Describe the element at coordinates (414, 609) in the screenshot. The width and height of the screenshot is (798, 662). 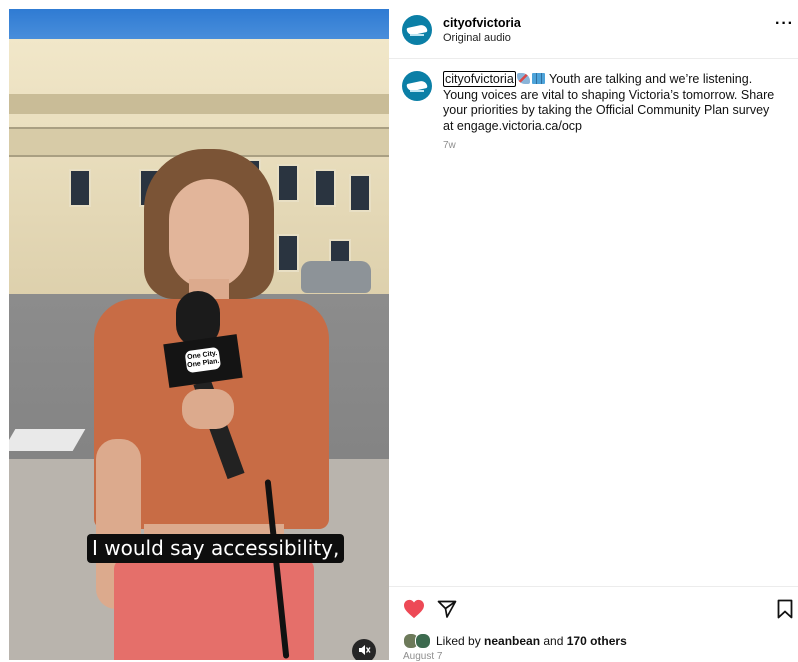
I see `heart-filled-icon` at that location.